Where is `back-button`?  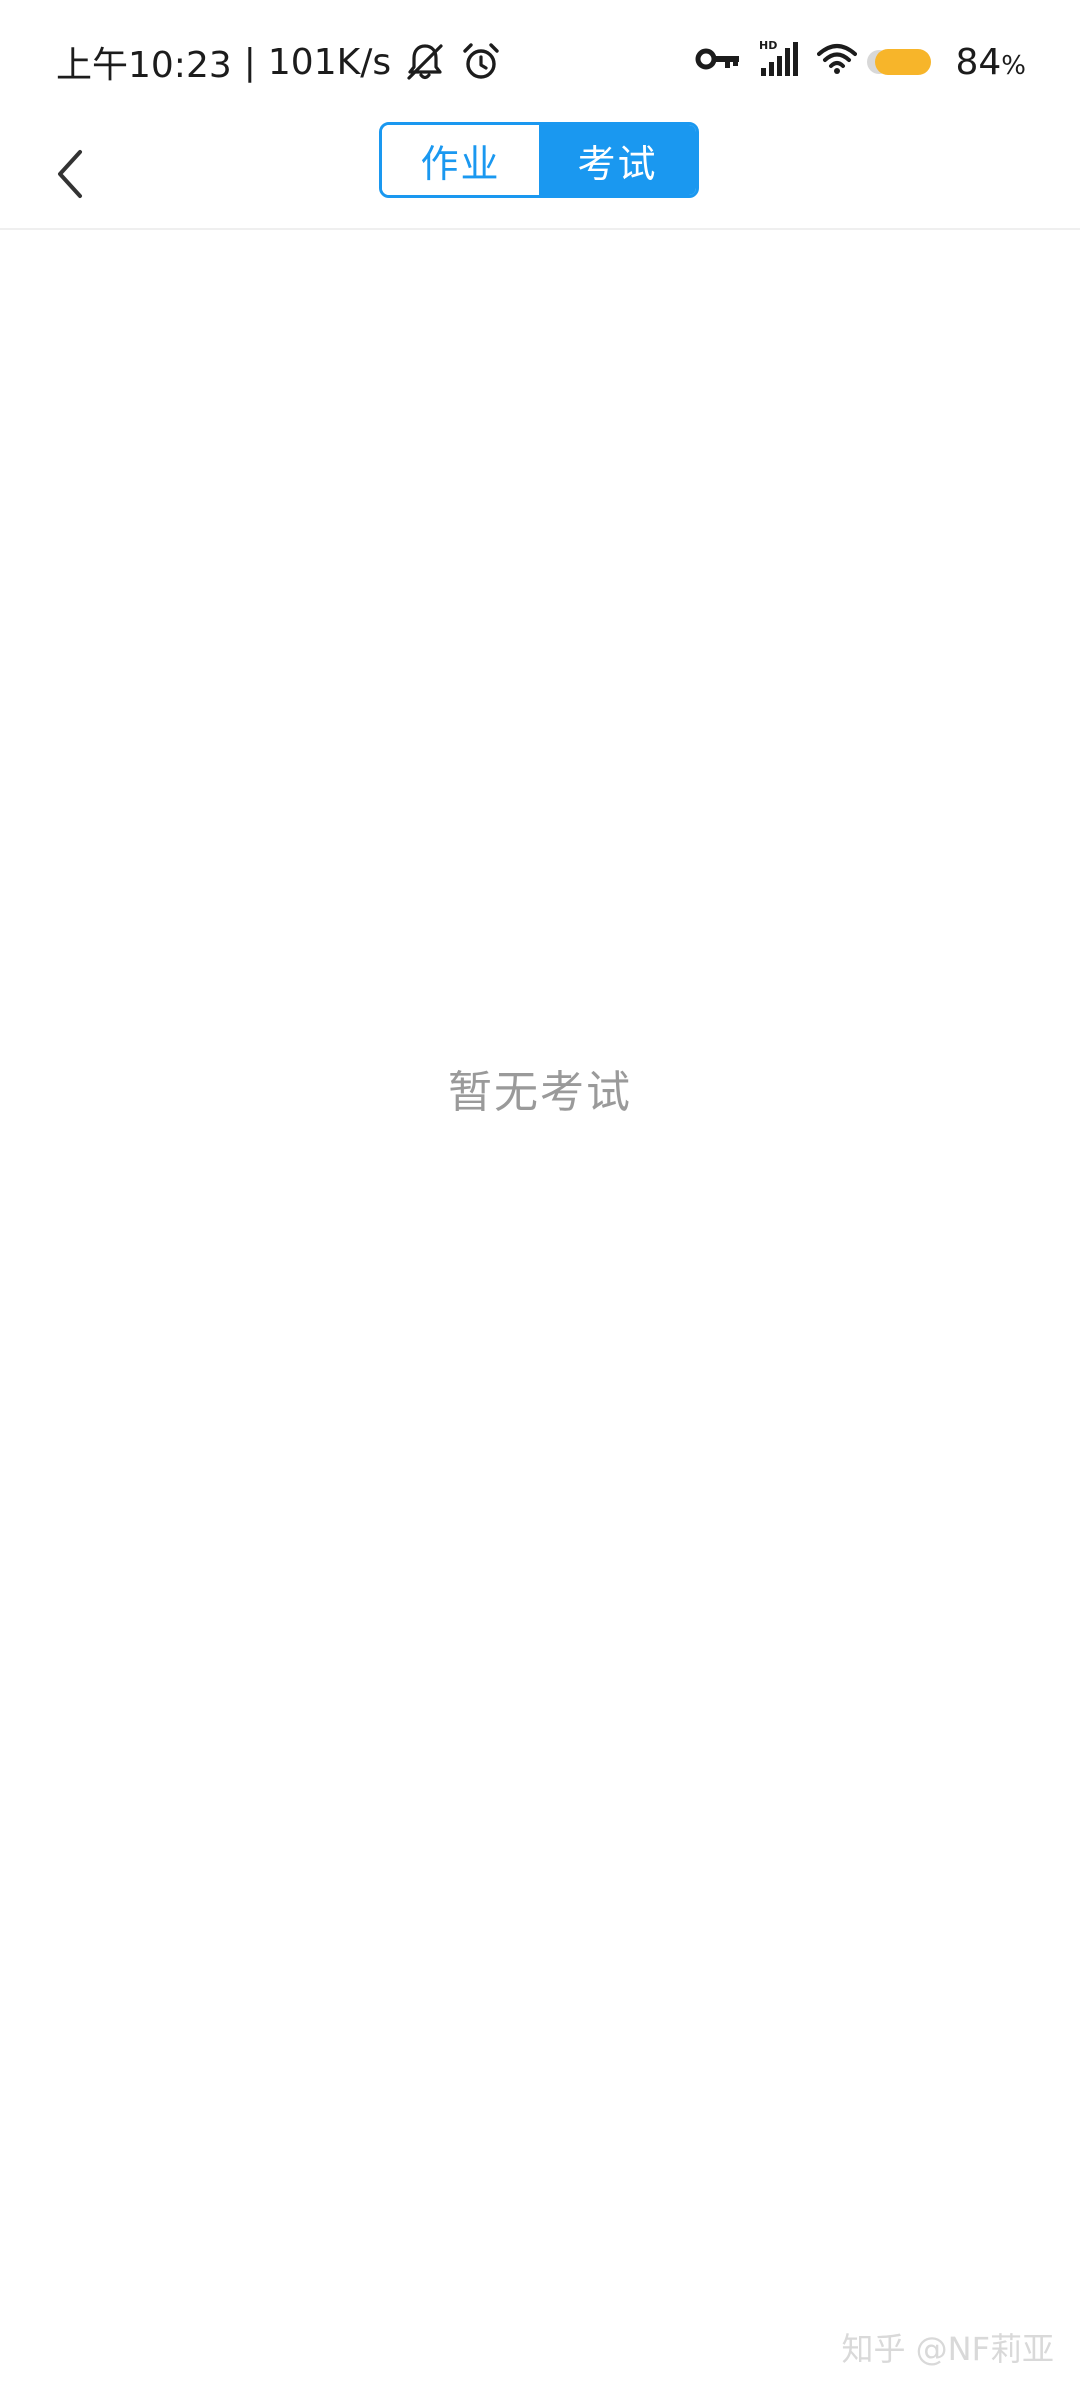
back-button is located at coordinates (70, 174).